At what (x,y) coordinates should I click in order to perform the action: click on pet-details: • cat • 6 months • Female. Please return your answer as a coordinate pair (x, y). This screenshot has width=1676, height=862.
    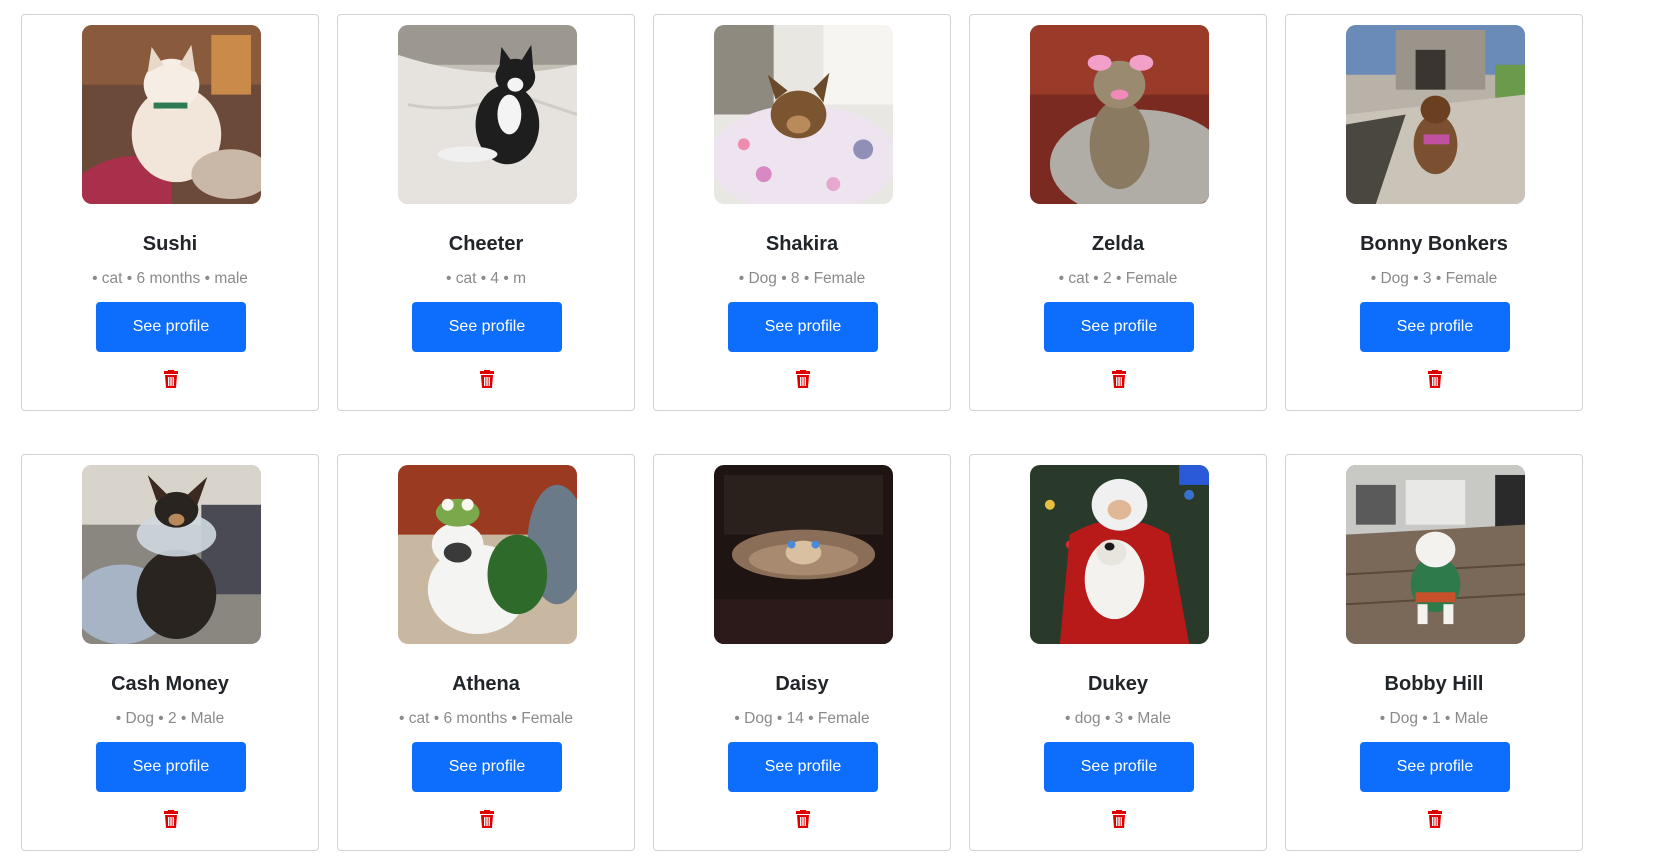
    Looking at the image, I should click on (486, 718).